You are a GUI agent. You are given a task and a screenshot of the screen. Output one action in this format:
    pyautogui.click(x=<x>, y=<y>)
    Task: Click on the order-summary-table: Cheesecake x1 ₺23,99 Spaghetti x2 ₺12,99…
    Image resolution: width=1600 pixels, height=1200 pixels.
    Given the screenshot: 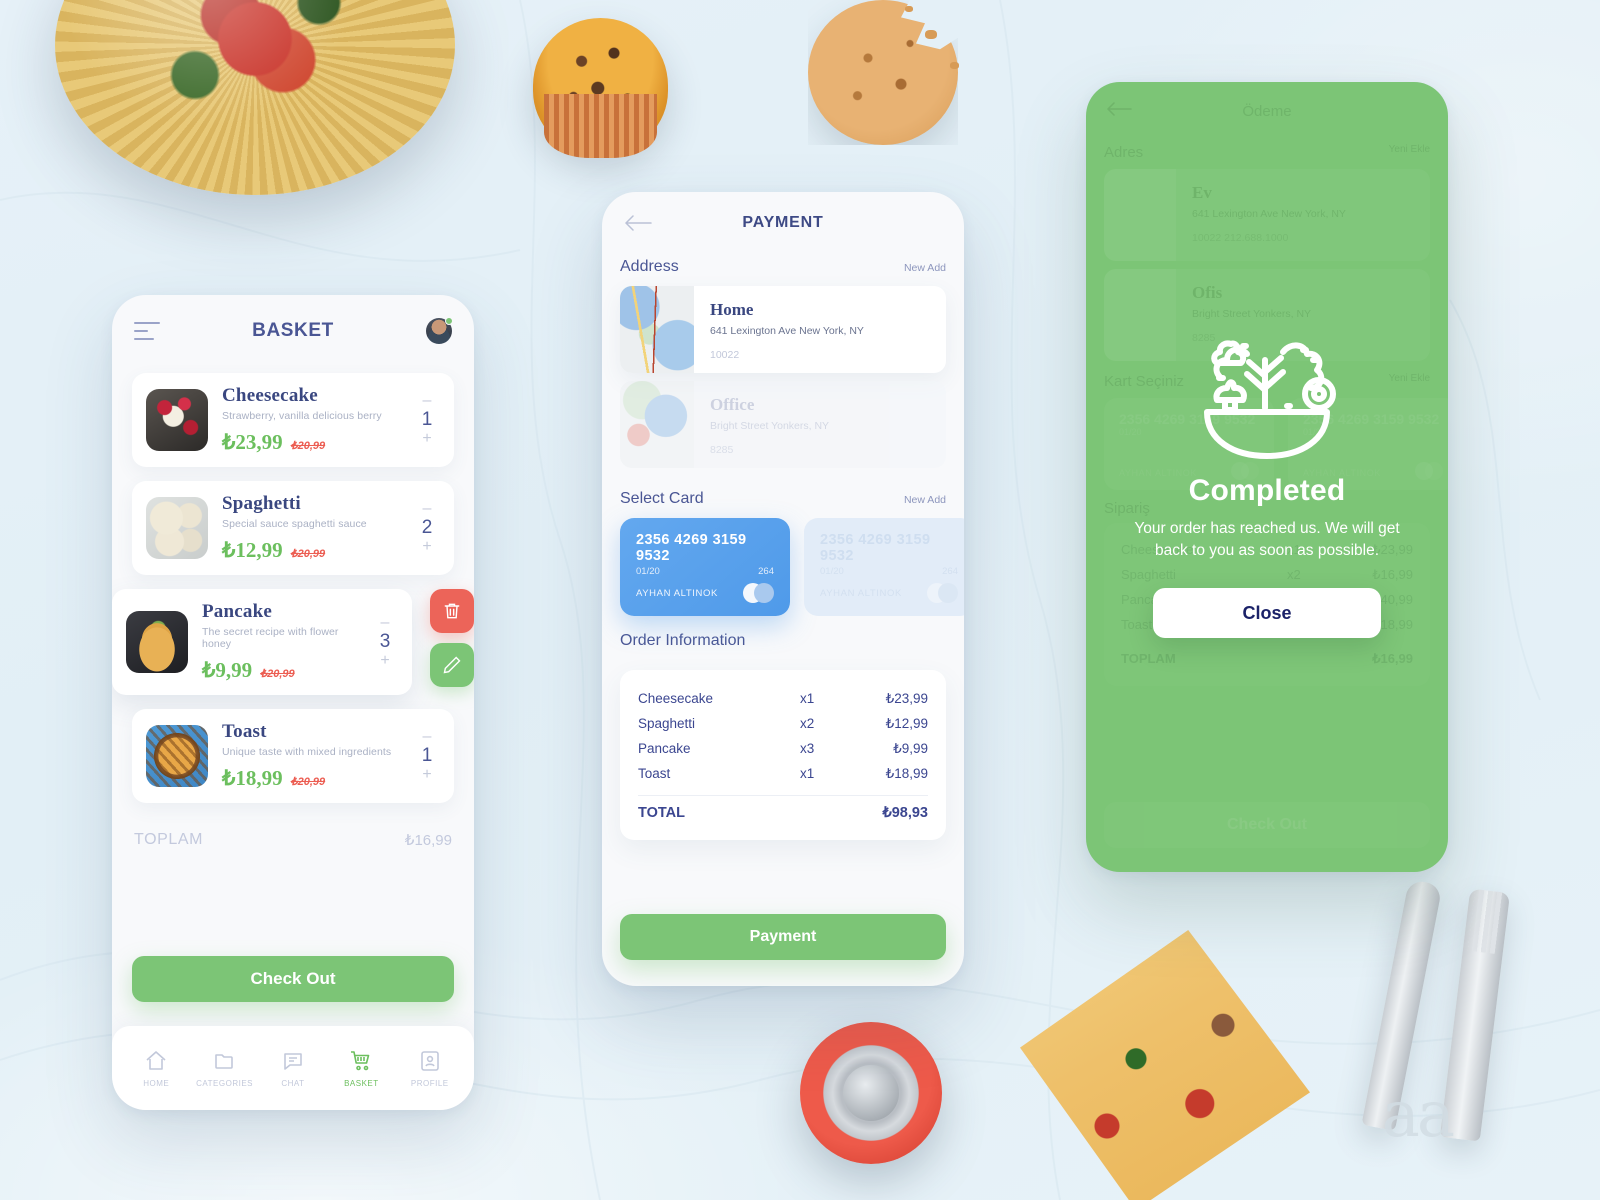 What is the action you would take?
    pyautogui.click(x=783, y=755)
    